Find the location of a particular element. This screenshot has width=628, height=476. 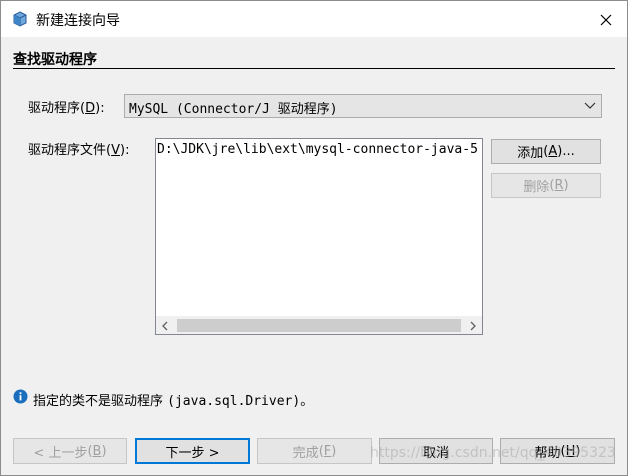

back-button: < 上一步(B) is located at coordinates (70, 451).